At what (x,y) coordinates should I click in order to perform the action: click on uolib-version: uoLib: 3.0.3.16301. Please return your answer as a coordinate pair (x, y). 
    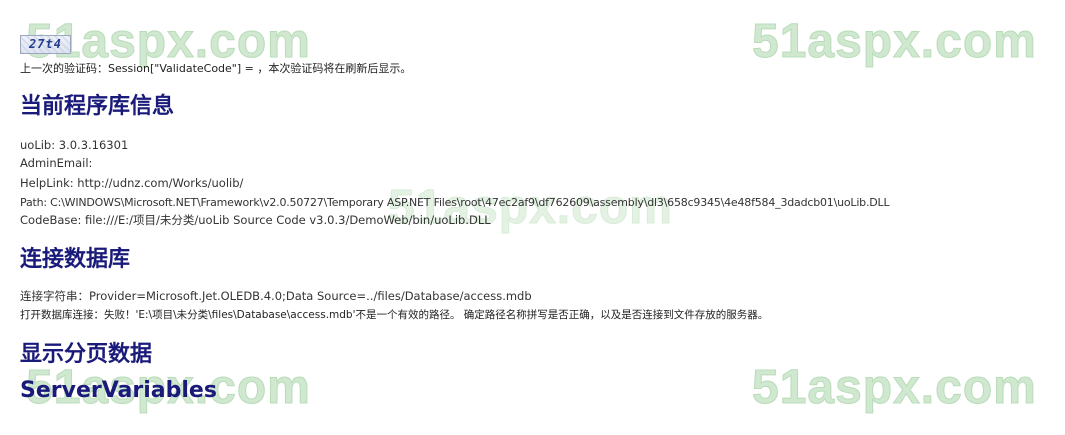
    Looking at the image, I should click on (74, 145).